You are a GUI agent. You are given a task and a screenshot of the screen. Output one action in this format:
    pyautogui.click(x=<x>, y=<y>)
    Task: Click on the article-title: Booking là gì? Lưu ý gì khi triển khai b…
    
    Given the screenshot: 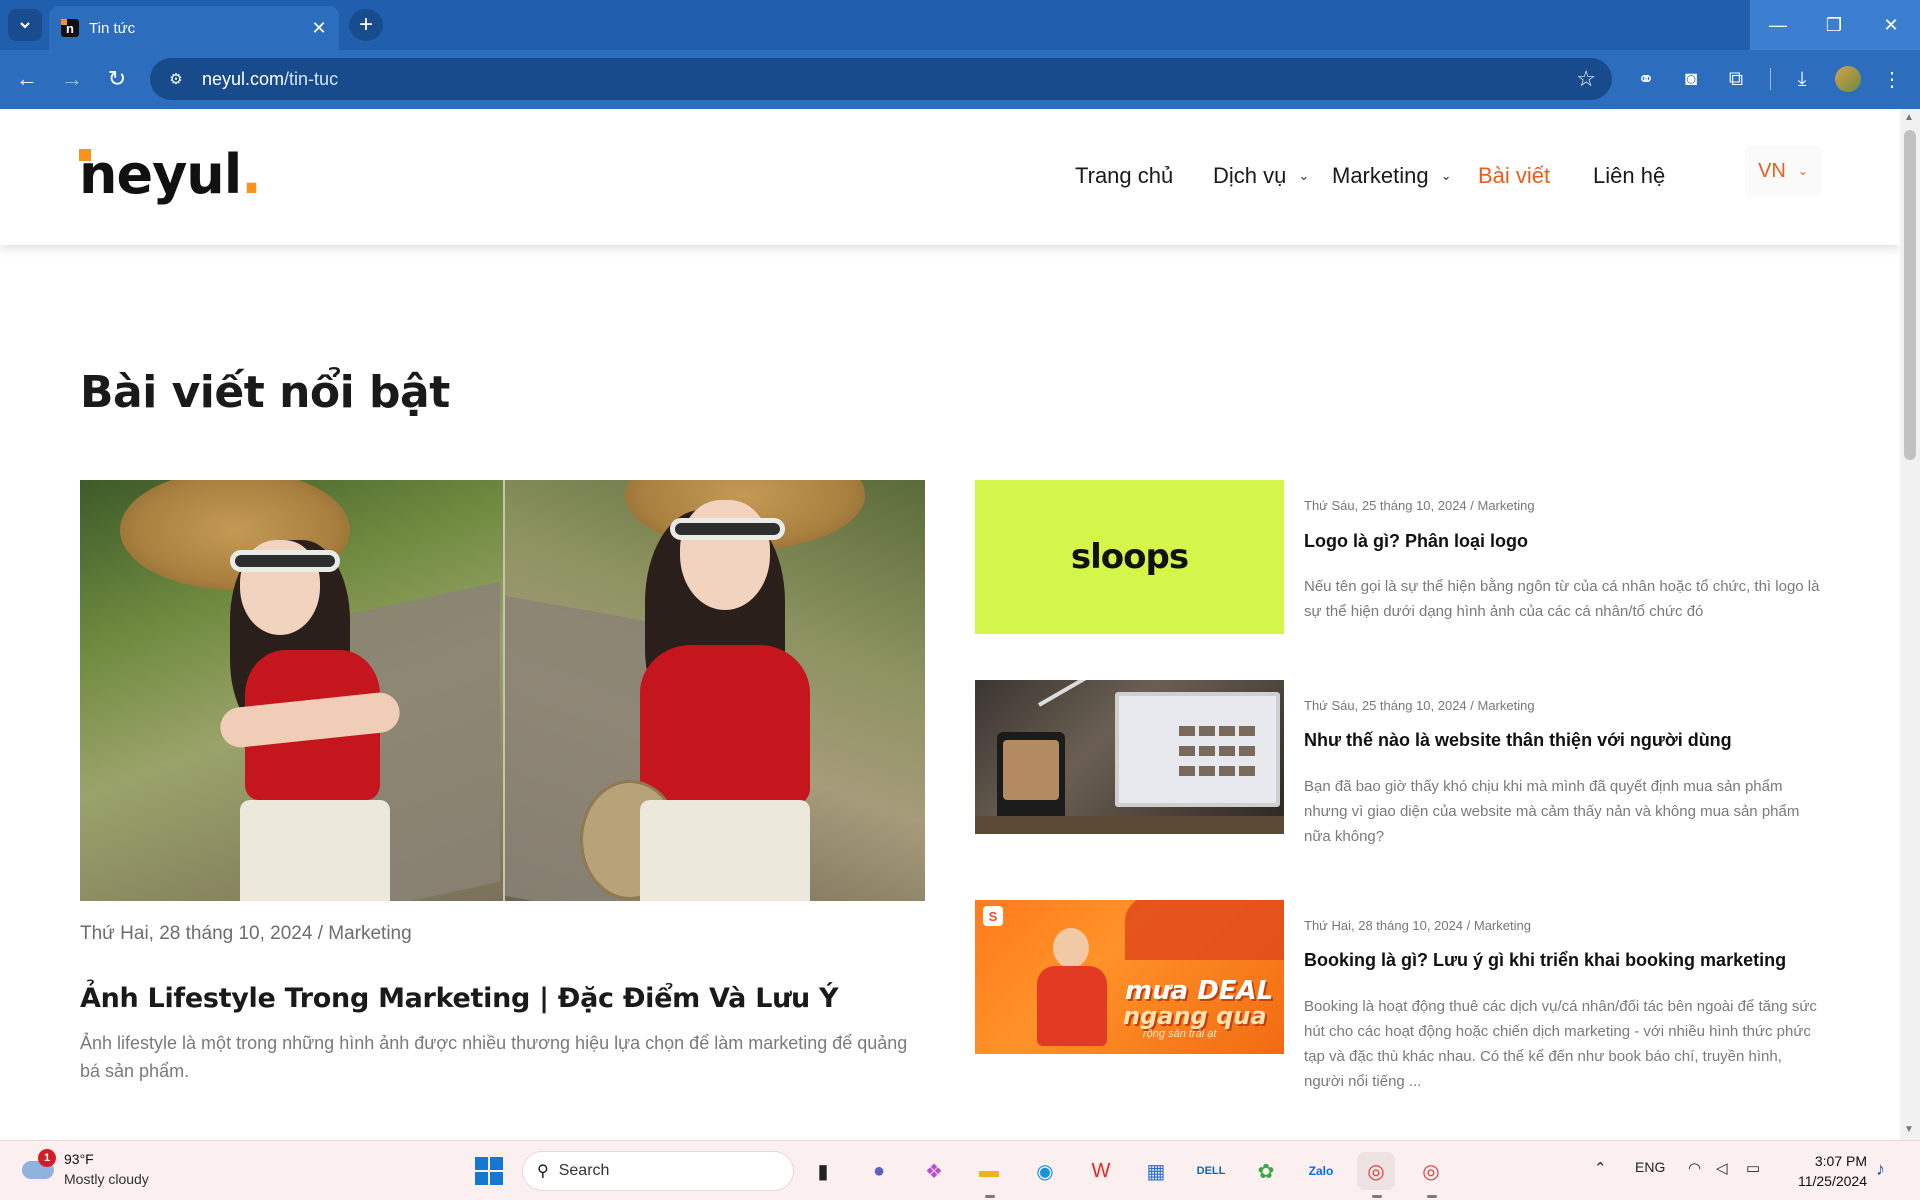 What is the action you would take?
    pyautogui.click(x=1545, y=960)
    